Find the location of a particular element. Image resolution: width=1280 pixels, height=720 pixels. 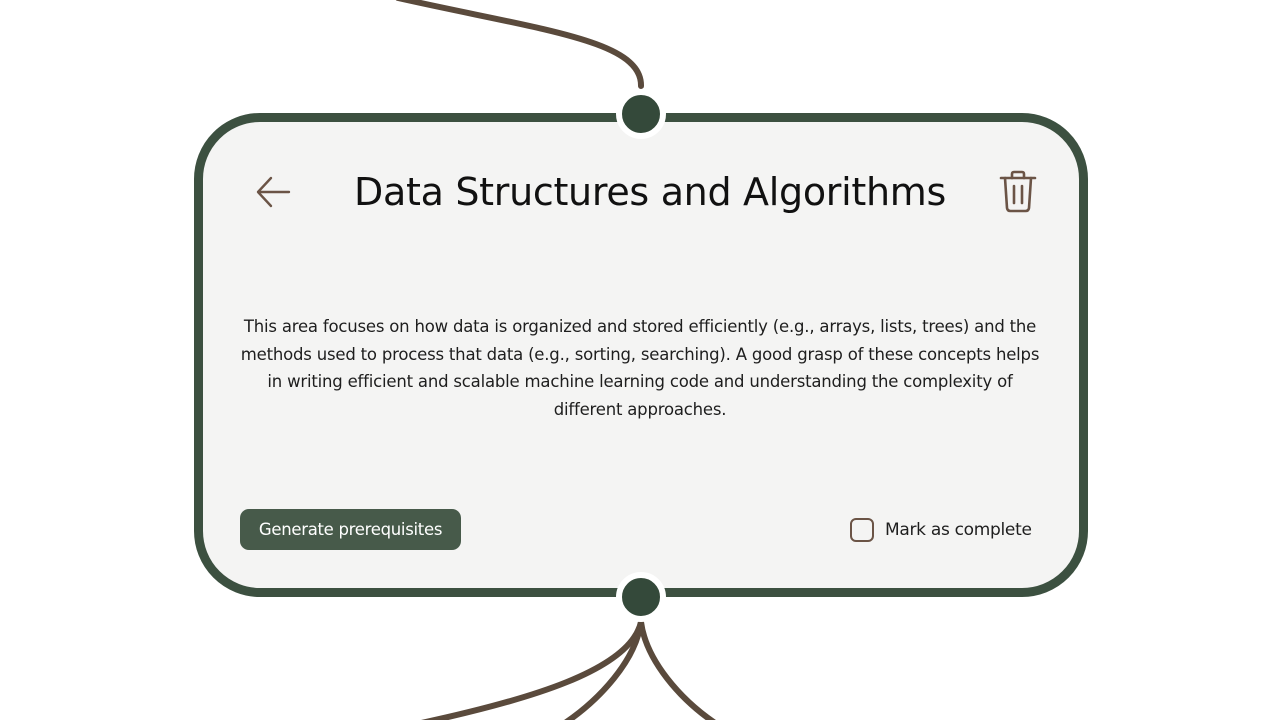

node-title: Data Structures and Algorithms is located at coordinates (650, 192).